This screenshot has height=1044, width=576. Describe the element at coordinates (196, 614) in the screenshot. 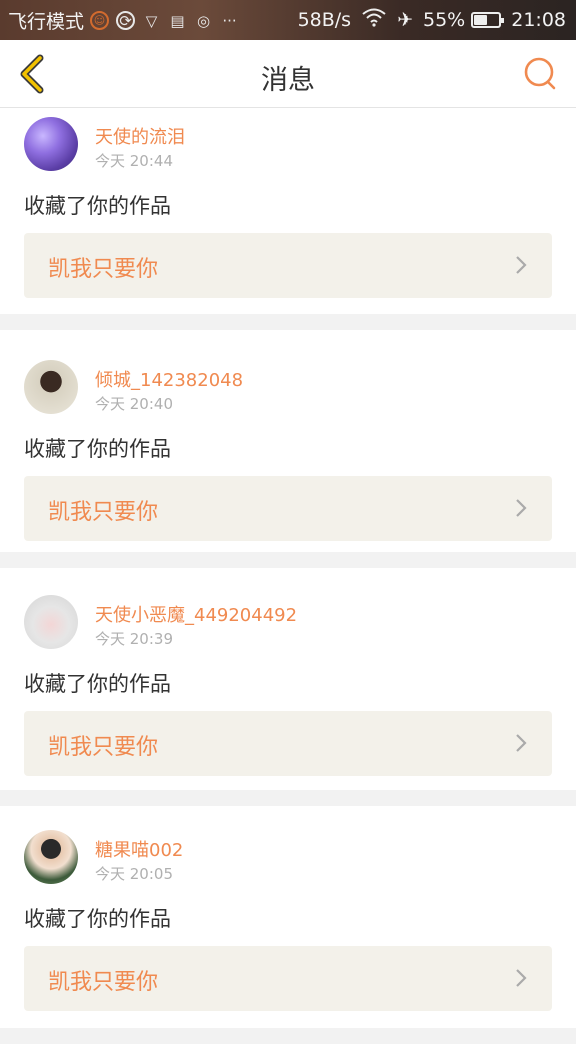

I see `username: 天使小恶魔_449204492` at that location.